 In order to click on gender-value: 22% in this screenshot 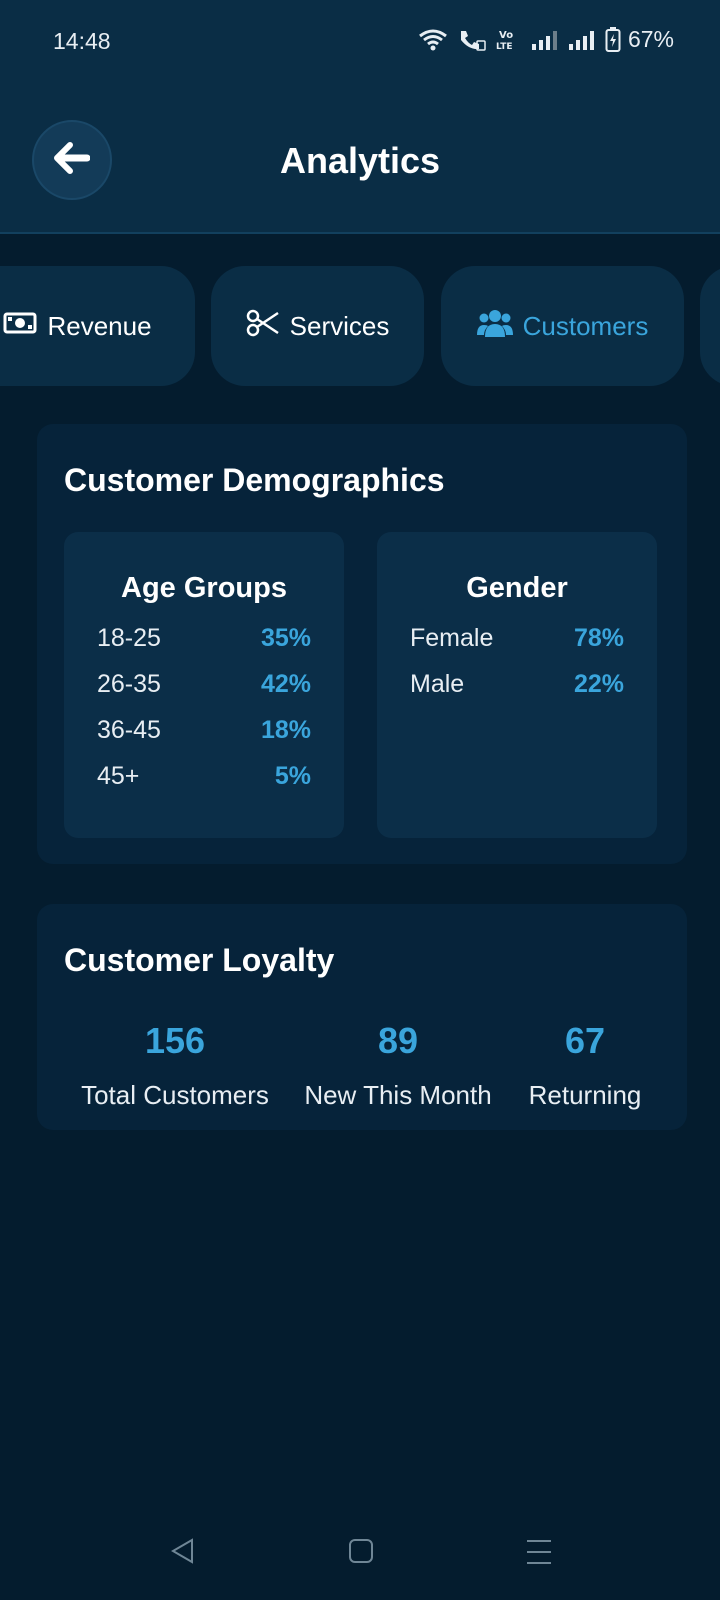, I will do `click(598, 684)`.